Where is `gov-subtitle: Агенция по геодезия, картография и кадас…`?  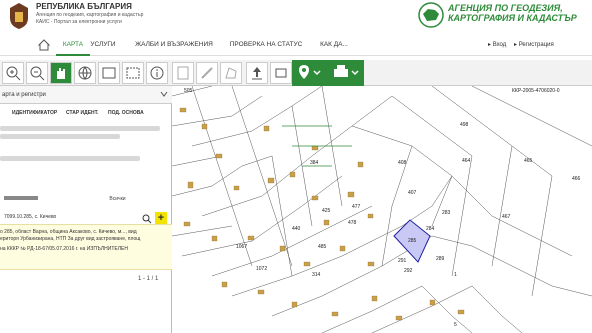 gov-subtitle: Агенция по геодезия, картография и кадас… is located at coordinates (90, 15).